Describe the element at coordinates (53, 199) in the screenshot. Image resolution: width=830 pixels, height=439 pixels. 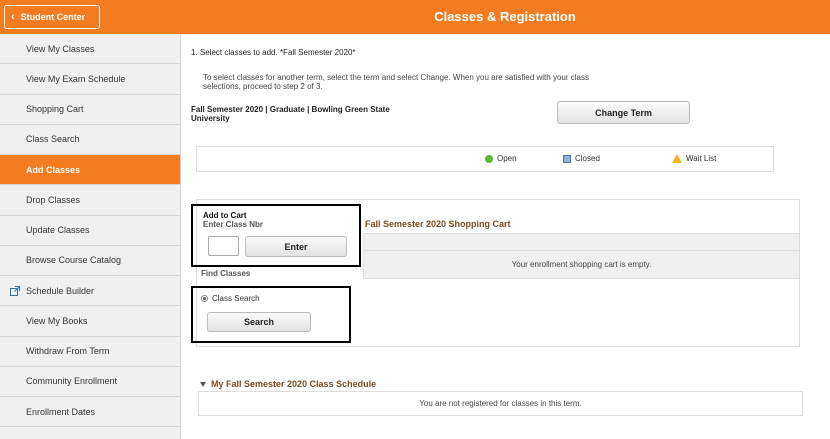
I see `sidebar-item-label: Drop Classes` at that location.